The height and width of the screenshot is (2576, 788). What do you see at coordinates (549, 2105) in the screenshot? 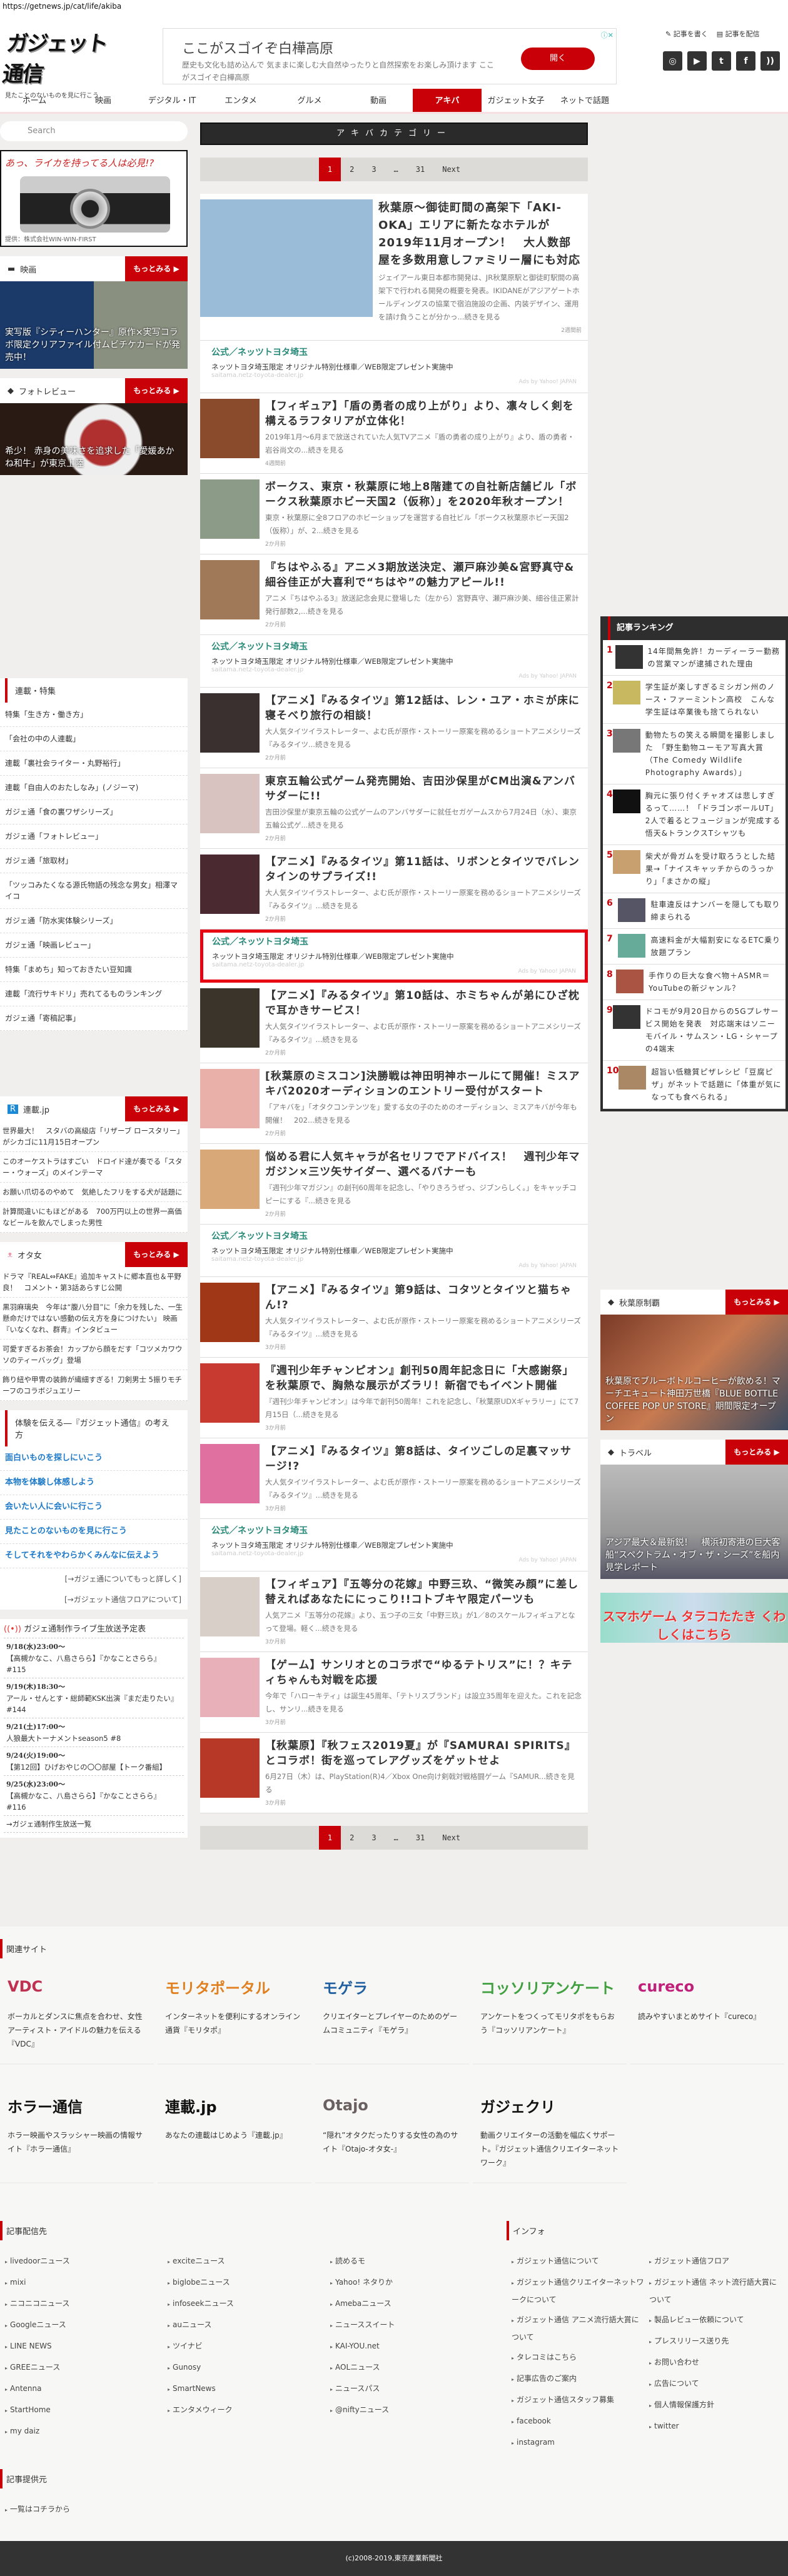
I see `site-logo: ガジェクリ` at bounding box center [549, 2105].